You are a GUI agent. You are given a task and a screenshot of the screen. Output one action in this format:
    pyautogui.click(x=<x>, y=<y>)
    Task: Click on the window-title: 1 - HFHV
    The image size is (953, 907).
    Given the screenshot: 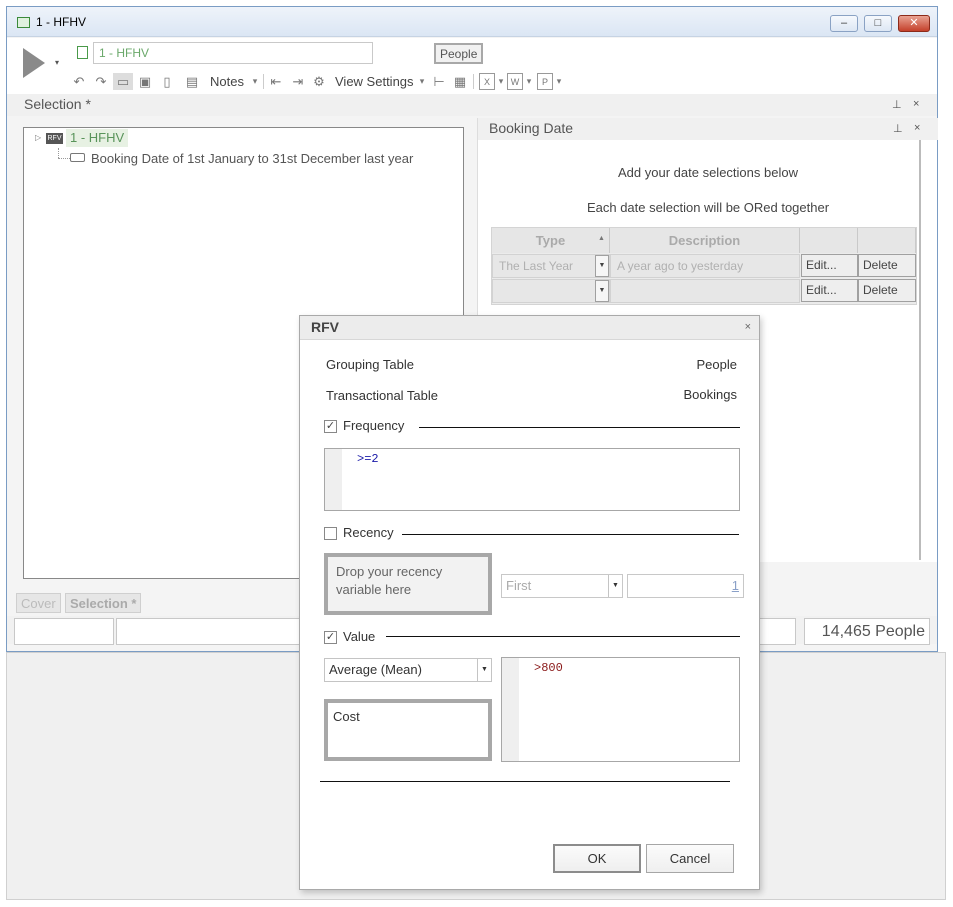 What is the action you would take?
    pyautogui.click(x=61, y=22)
    